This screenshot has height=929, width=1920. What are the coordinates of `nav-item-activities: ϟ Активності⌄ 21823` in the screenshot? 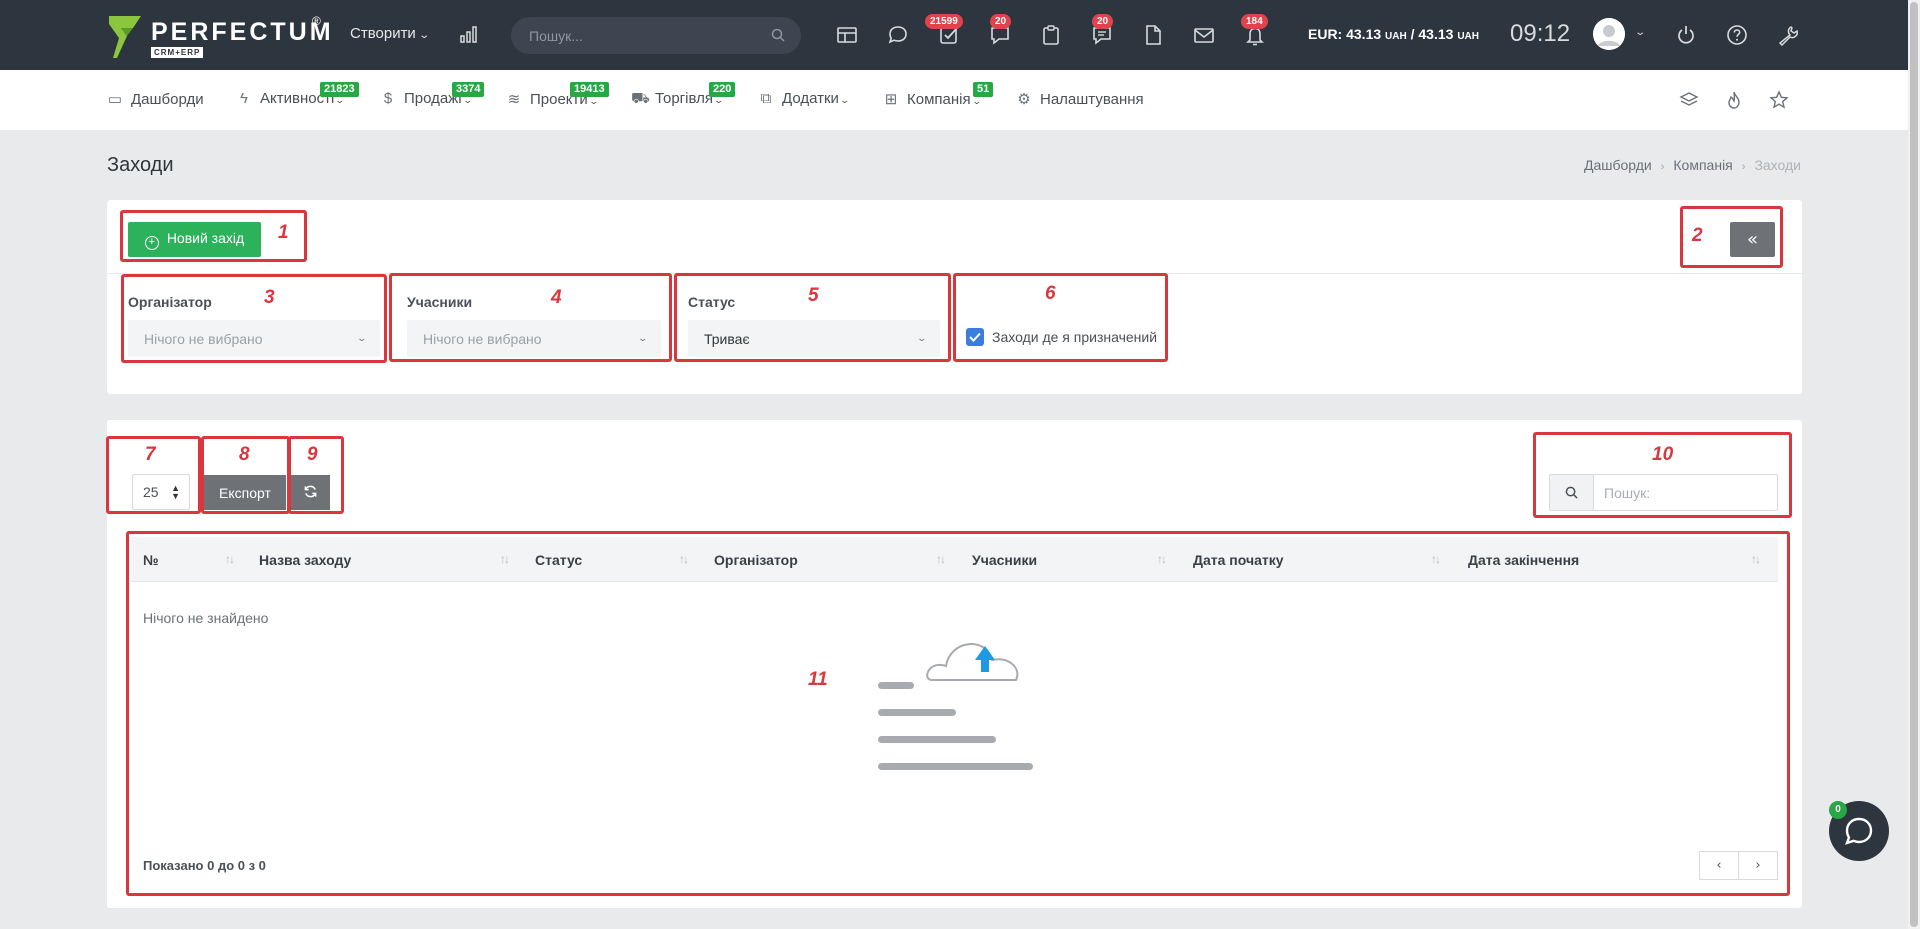 It's located at (297, 94).